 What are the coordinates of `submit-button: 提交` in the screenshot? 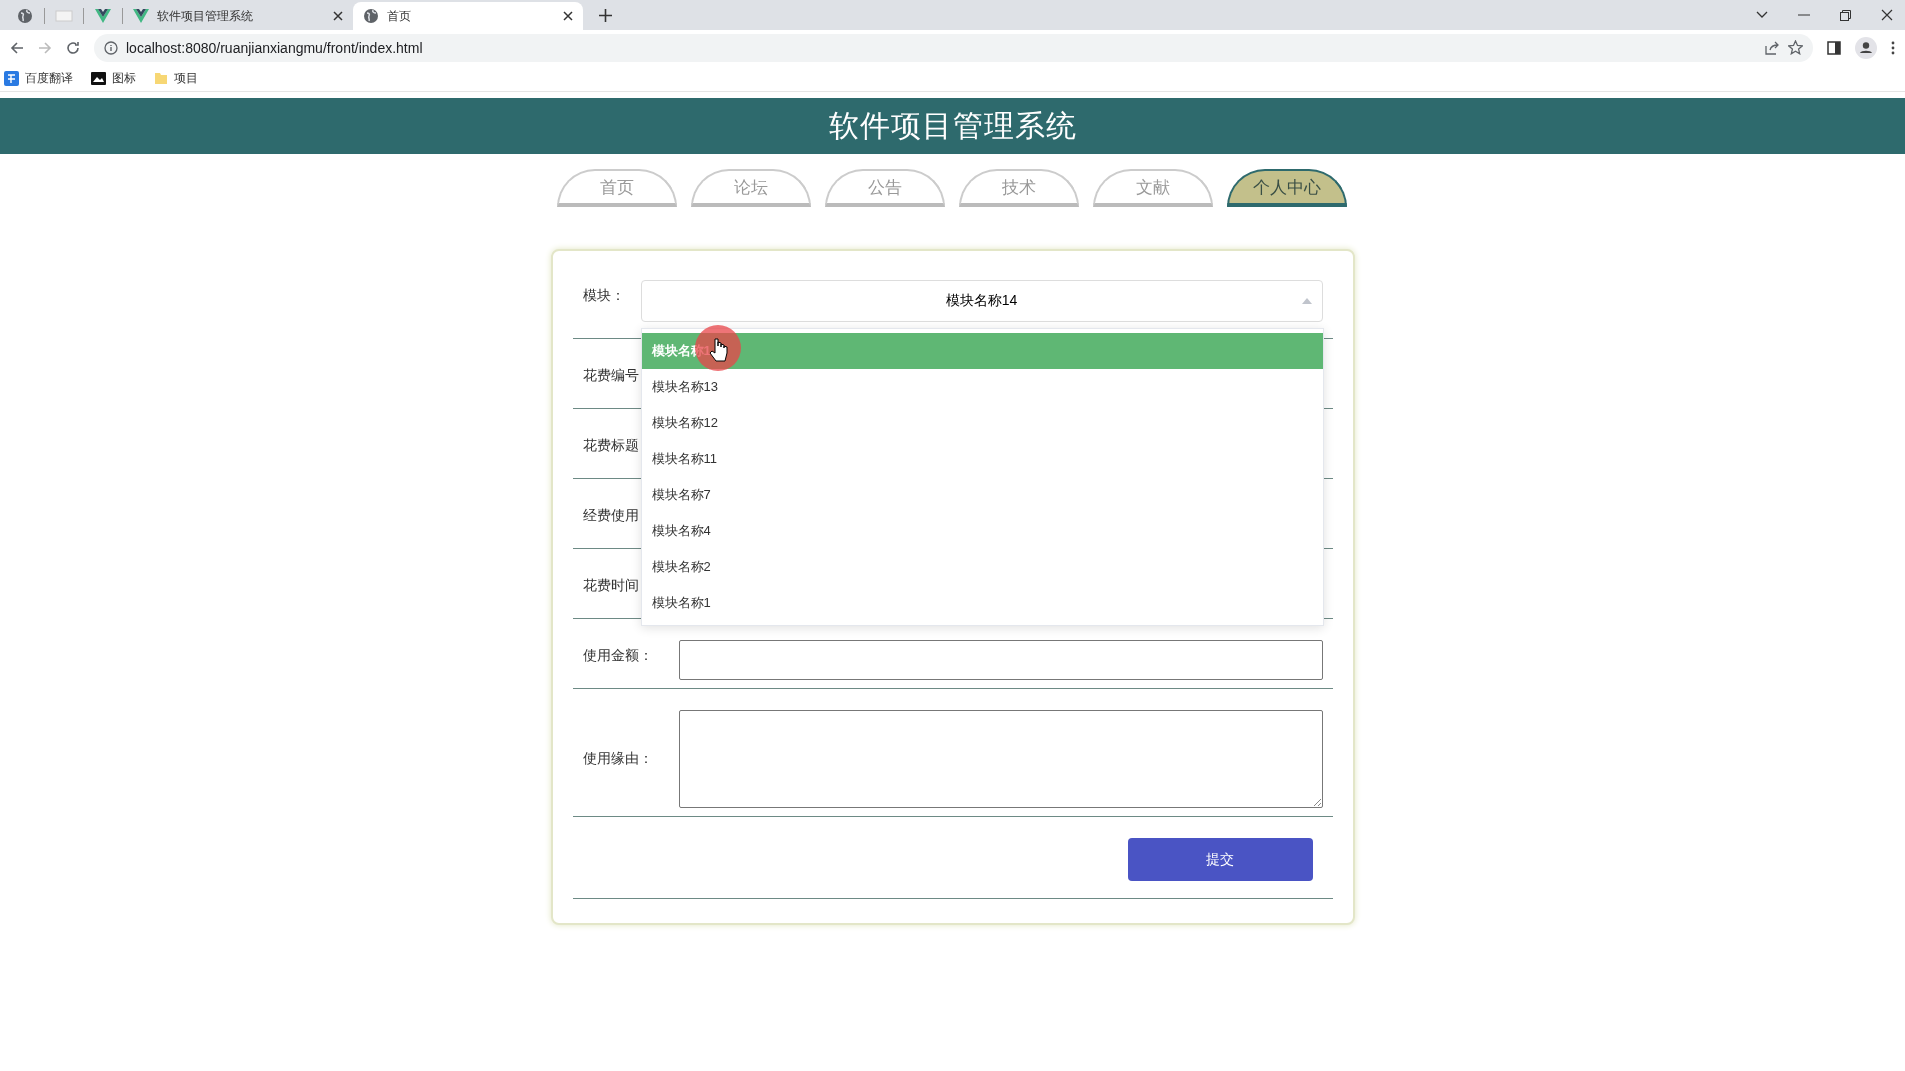 It's located at (1220, 859).